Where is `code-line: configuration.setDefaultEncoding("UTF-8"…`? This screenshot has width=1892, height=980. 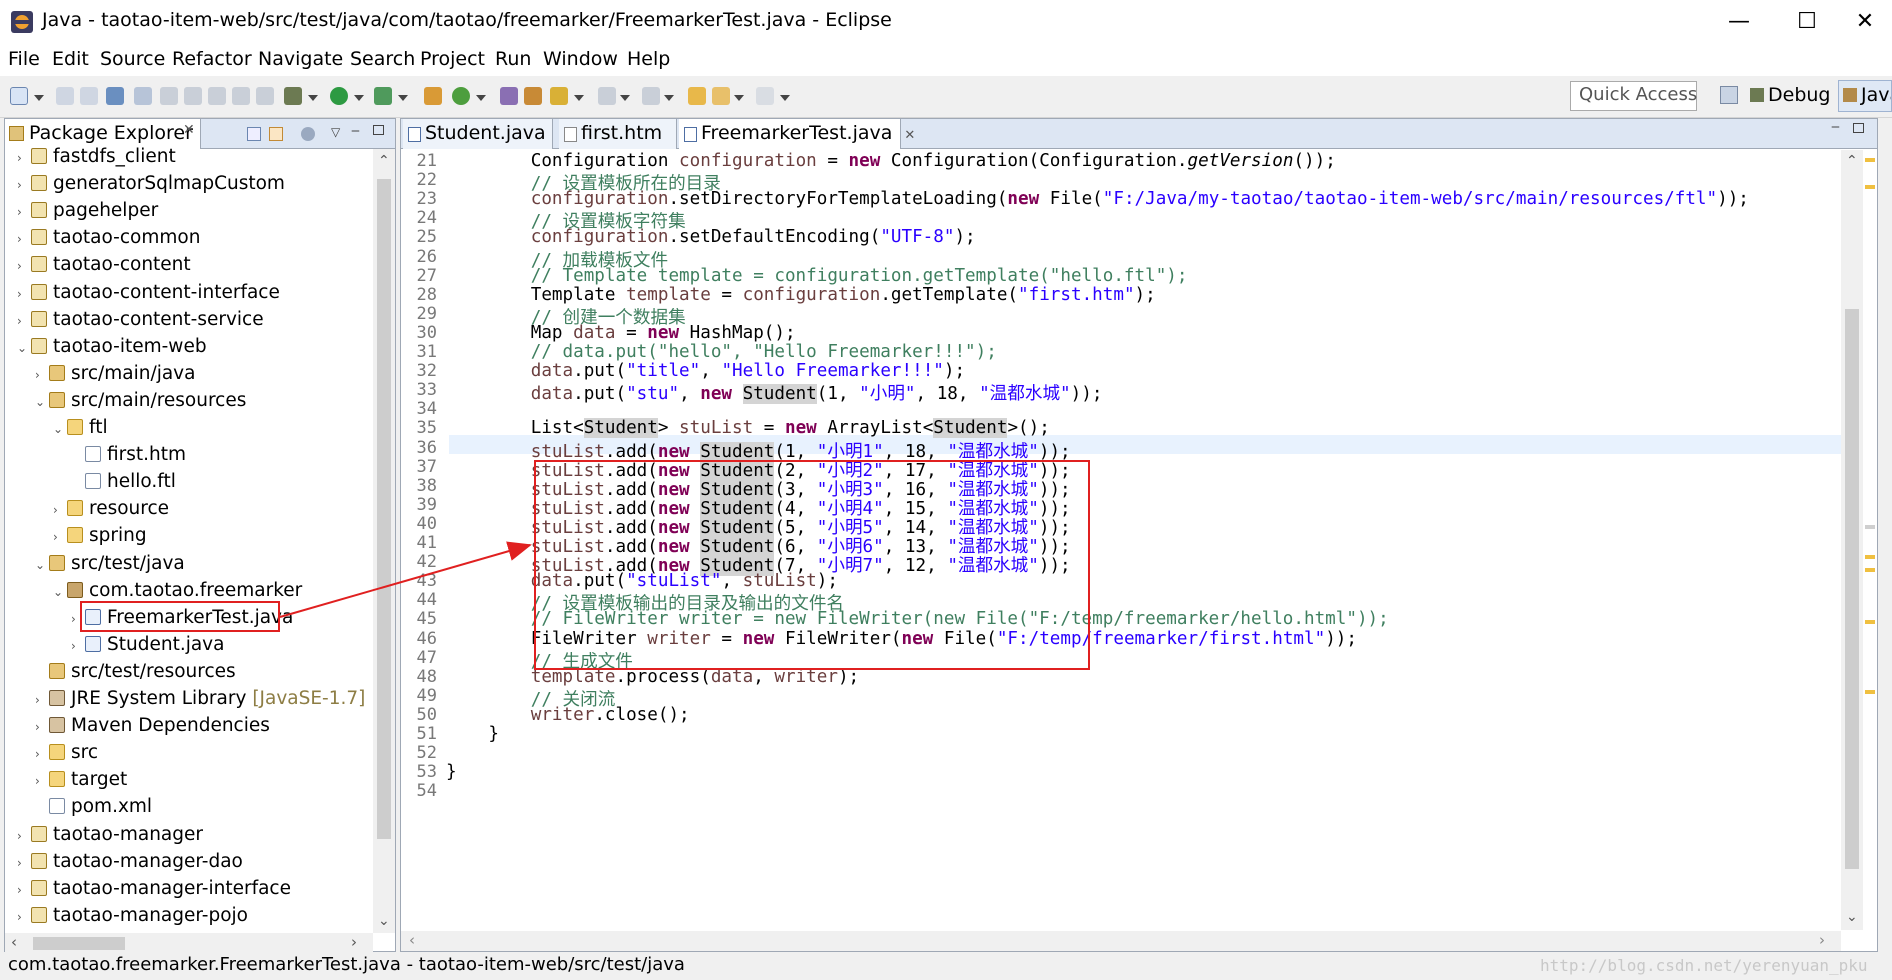 code-line: configuration.setDefaultEncoding("UTF-8"… is located at coordinates (711, 237).